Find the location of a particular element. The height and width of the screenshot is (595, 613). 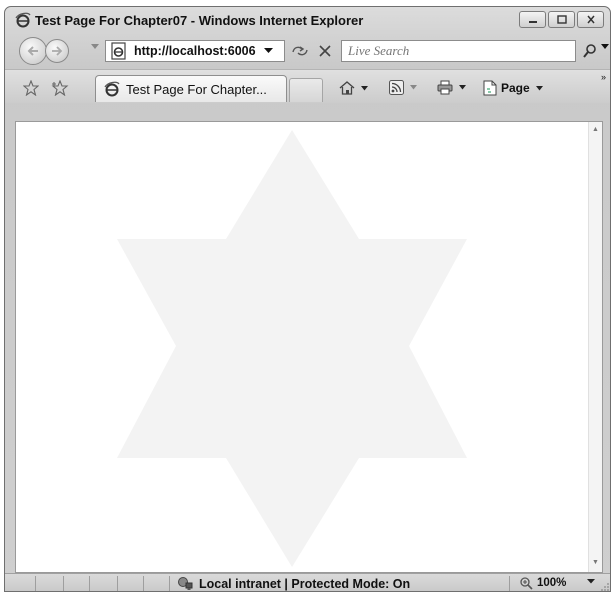

resize-grip-icon is located at coordinates (605, 586).